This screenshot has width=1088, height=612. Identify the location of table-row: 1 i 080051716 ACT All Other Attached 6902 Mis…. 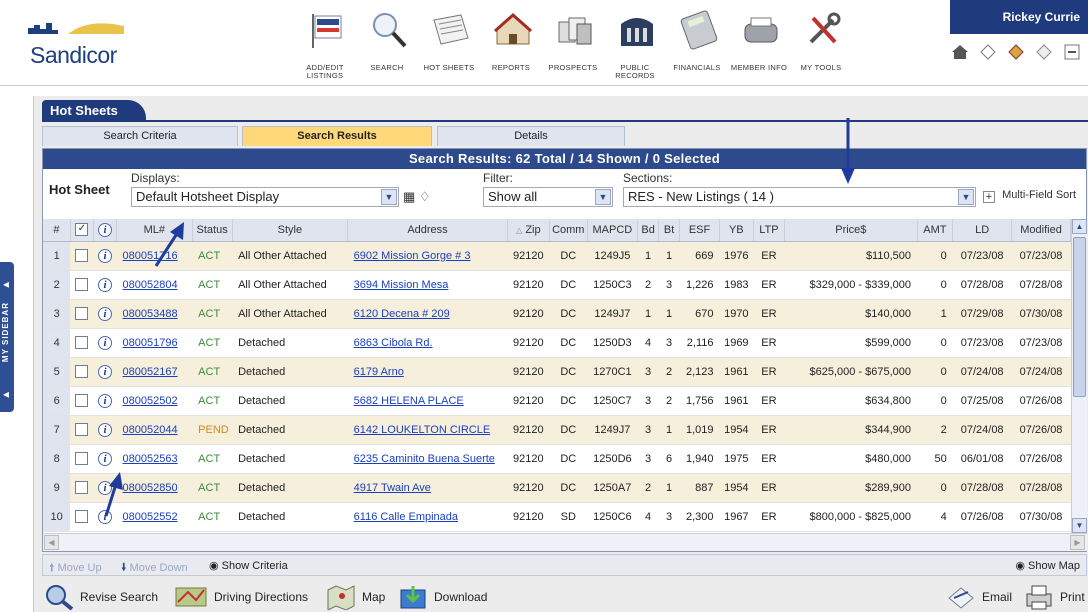
(557, 256).